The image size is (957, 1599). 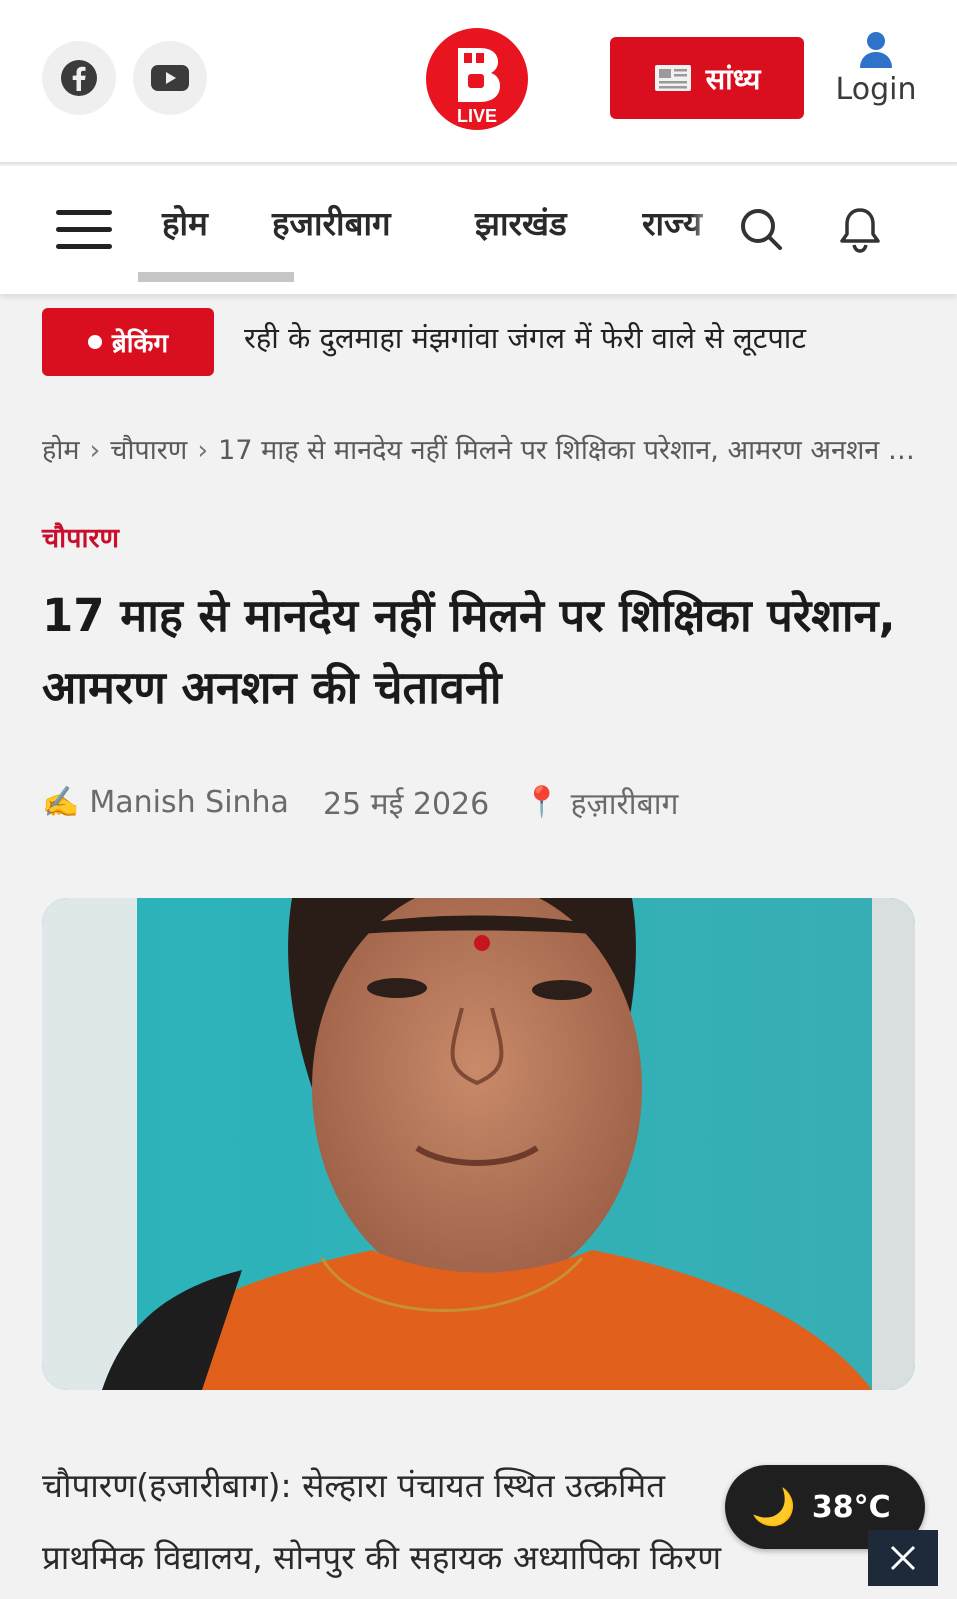 I want to click on facebook-icon, so click(x=79, y=78).